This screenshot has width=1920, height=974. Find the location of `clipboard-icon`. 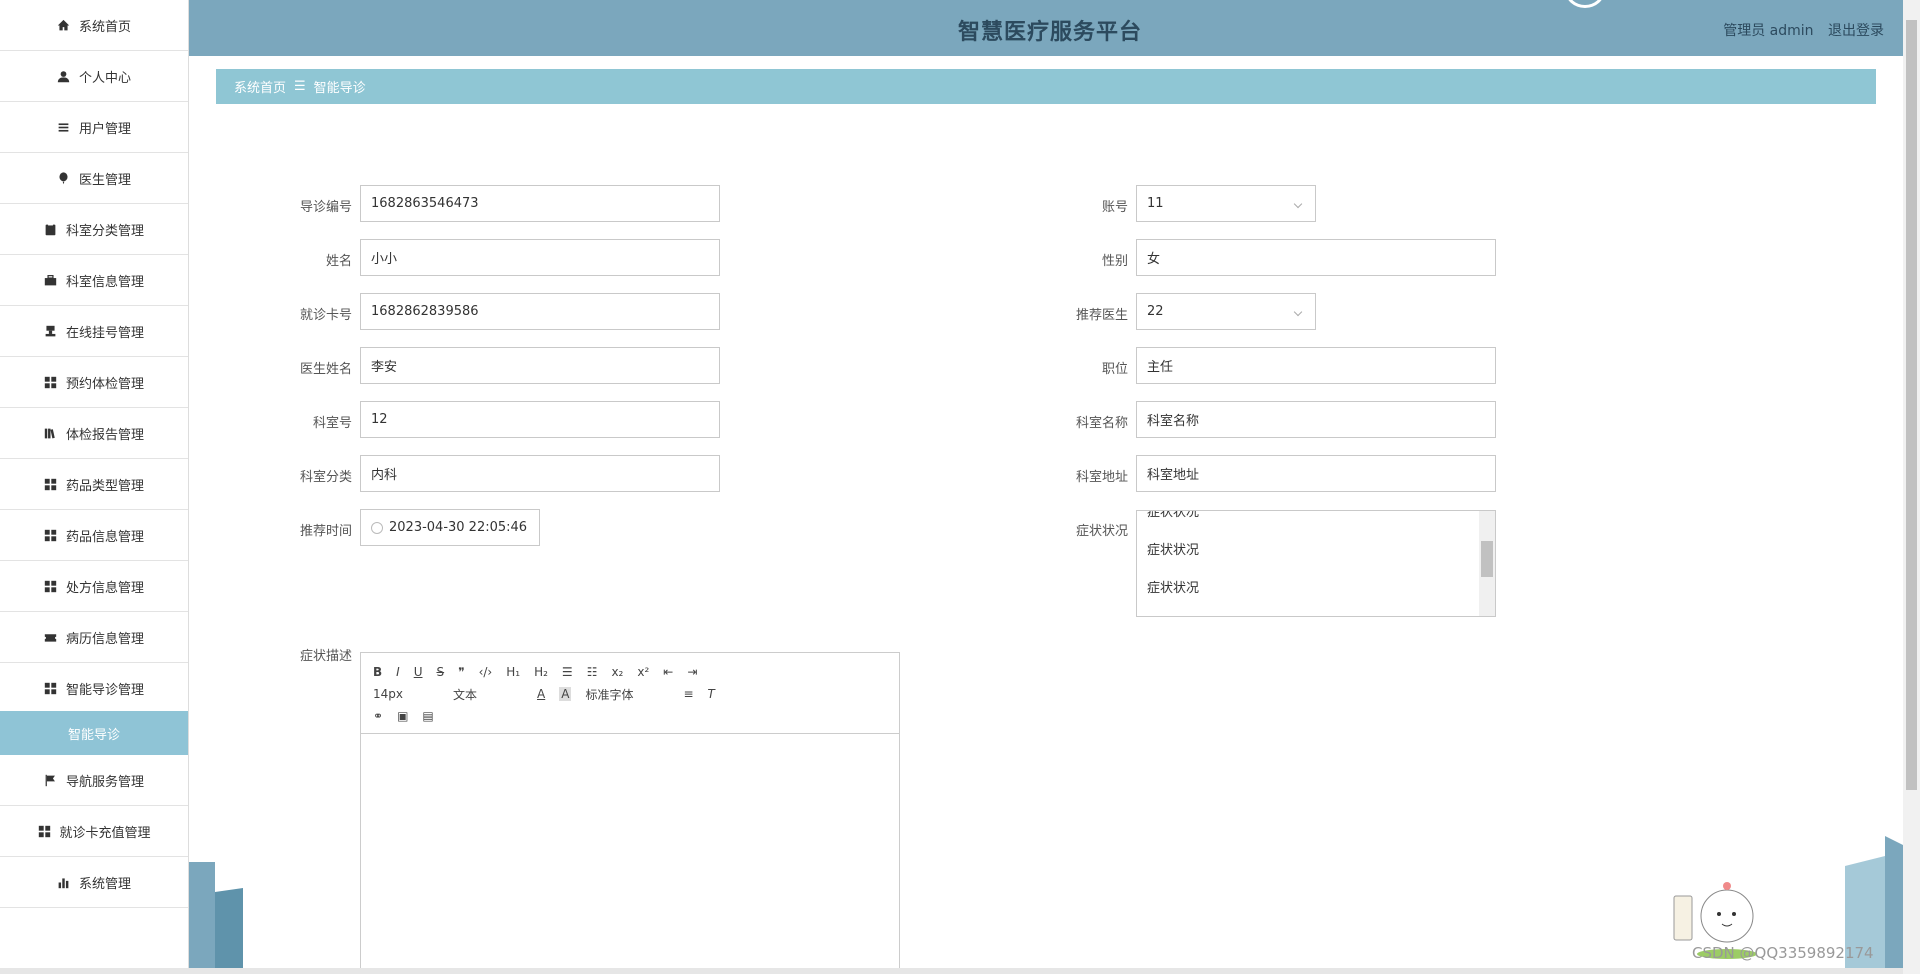

clipboard-icon is located at coordinates (51, 229).